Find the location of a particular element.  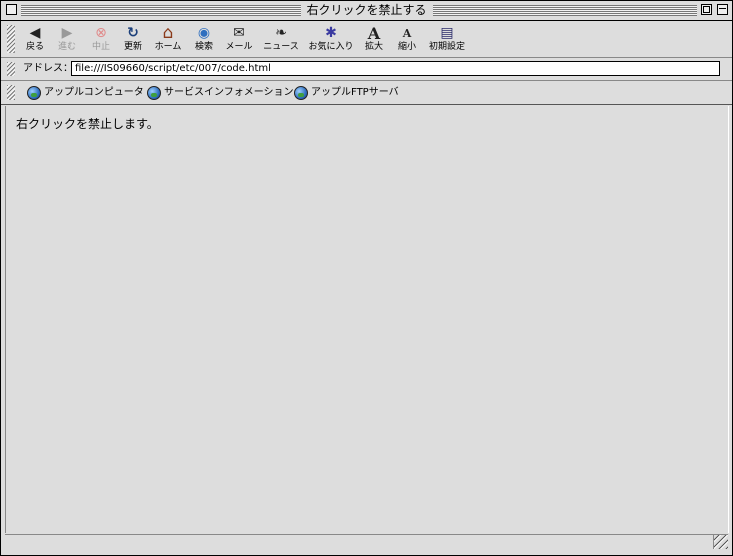

preferences-icon: ▤ is located at coordinates (447, 33).